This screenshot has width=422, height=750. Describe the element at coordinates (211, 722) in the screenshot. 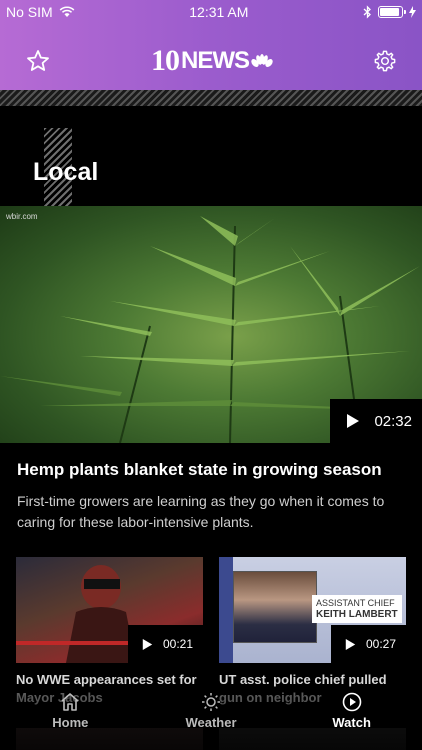

I see `tab-label: Weather` at that location.